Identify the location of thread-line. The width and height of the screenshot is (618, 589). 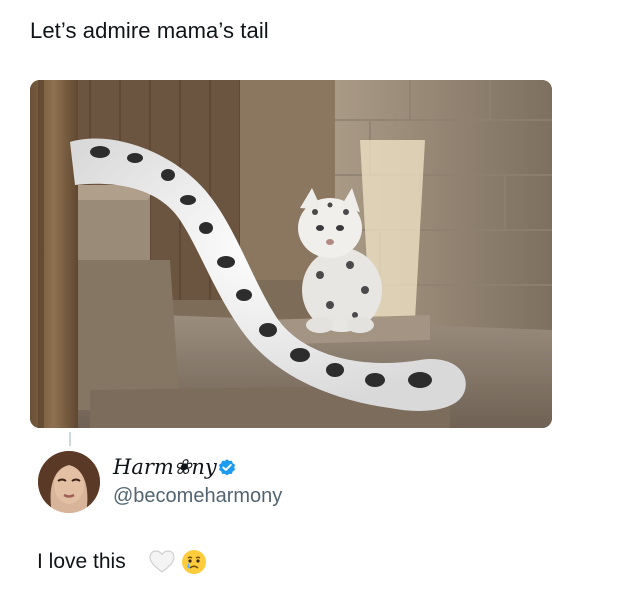
(70, 439).